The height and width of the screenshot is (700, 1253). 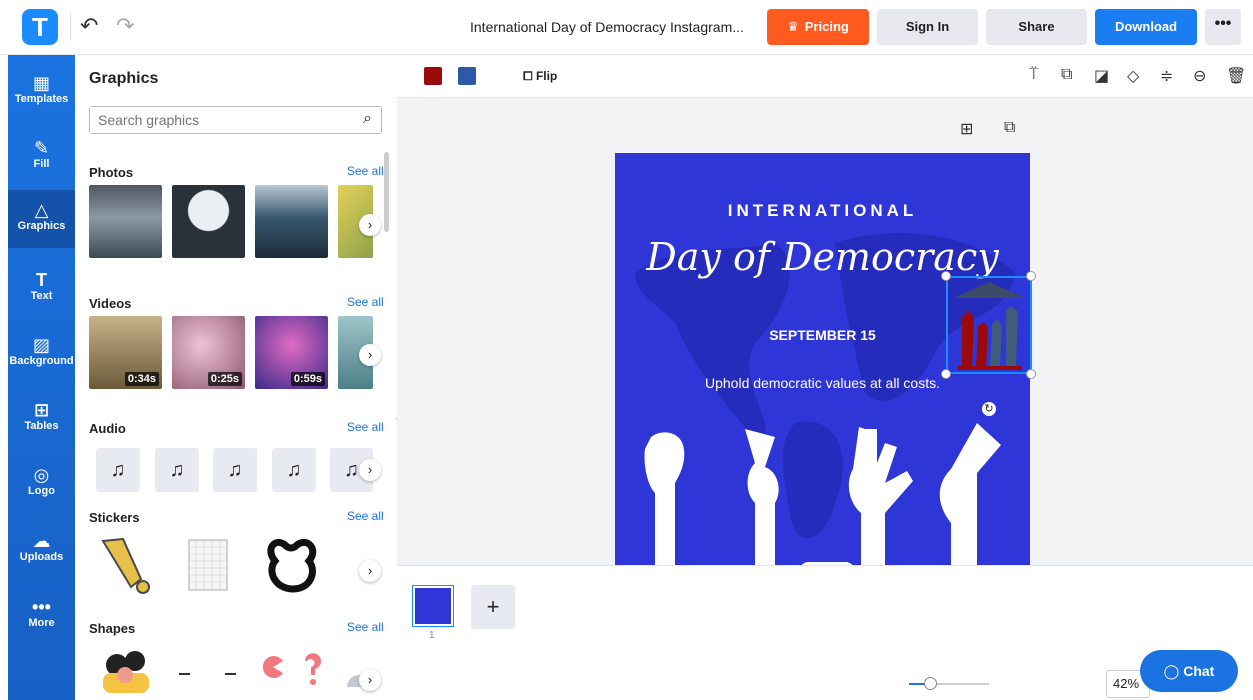 What do you see at coordinates (208, 221) in the screenshot?
I see `photo-moon-road` at bounding box center [208, 221].